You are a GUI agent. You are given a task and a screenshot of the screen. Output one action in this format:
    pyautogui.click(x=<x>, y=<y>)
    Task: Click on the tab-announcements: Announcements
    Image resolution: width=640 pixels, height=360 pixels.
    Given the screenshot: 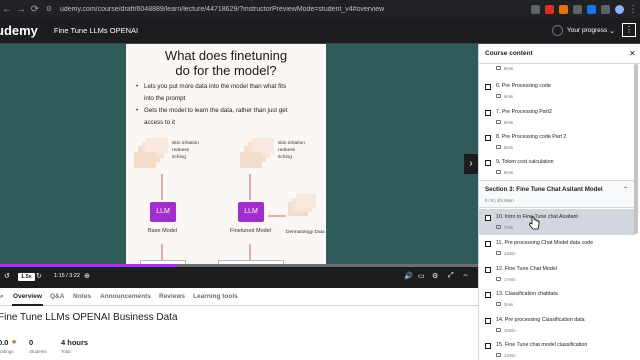 What is the action you would take?
    pyautogui.click(x=125, y=296)
    